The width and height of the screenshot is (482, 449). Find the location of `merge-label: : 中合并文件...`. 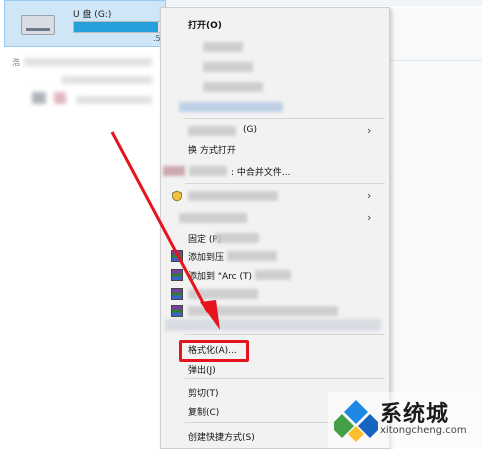

merge-label: : 中合并文件... is located at coordinates (261, 173).